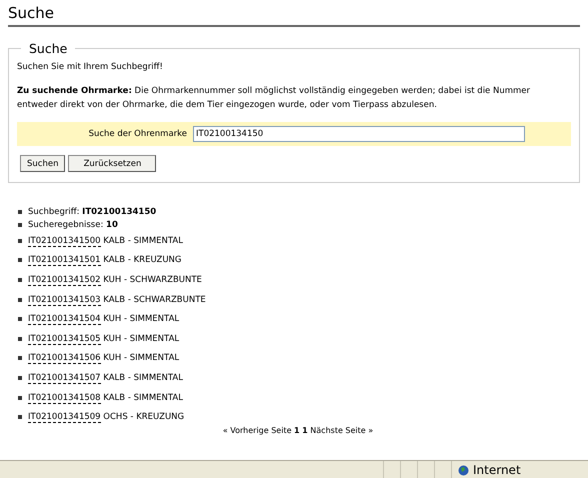  What do you see at coordinates (106, 417) in the screenshot?
I see `result-text: IT021001341509 OCHS - KREUZUNG` at bounding box center [106, 417].